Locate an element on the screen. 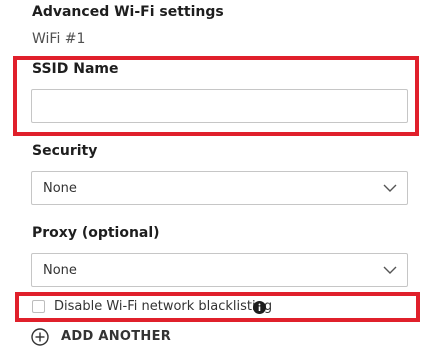  security-label: Security is located at coordinates (65, 151).